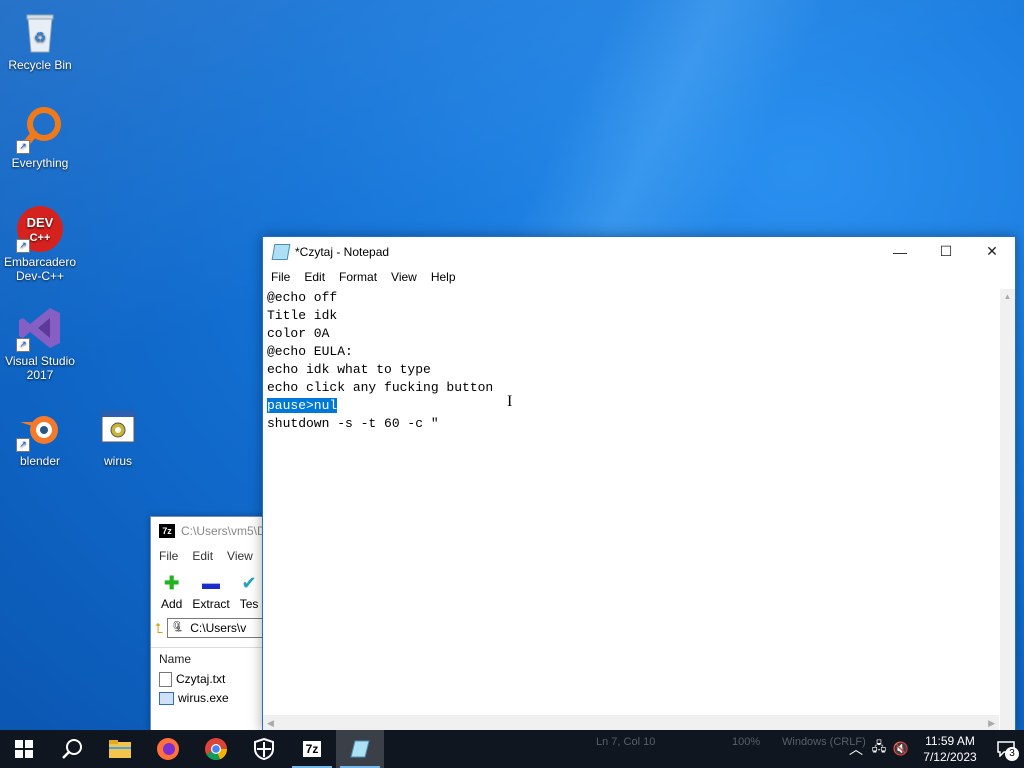  I want to click on desktop-icon-wirus: wirus, so click(118, 436).